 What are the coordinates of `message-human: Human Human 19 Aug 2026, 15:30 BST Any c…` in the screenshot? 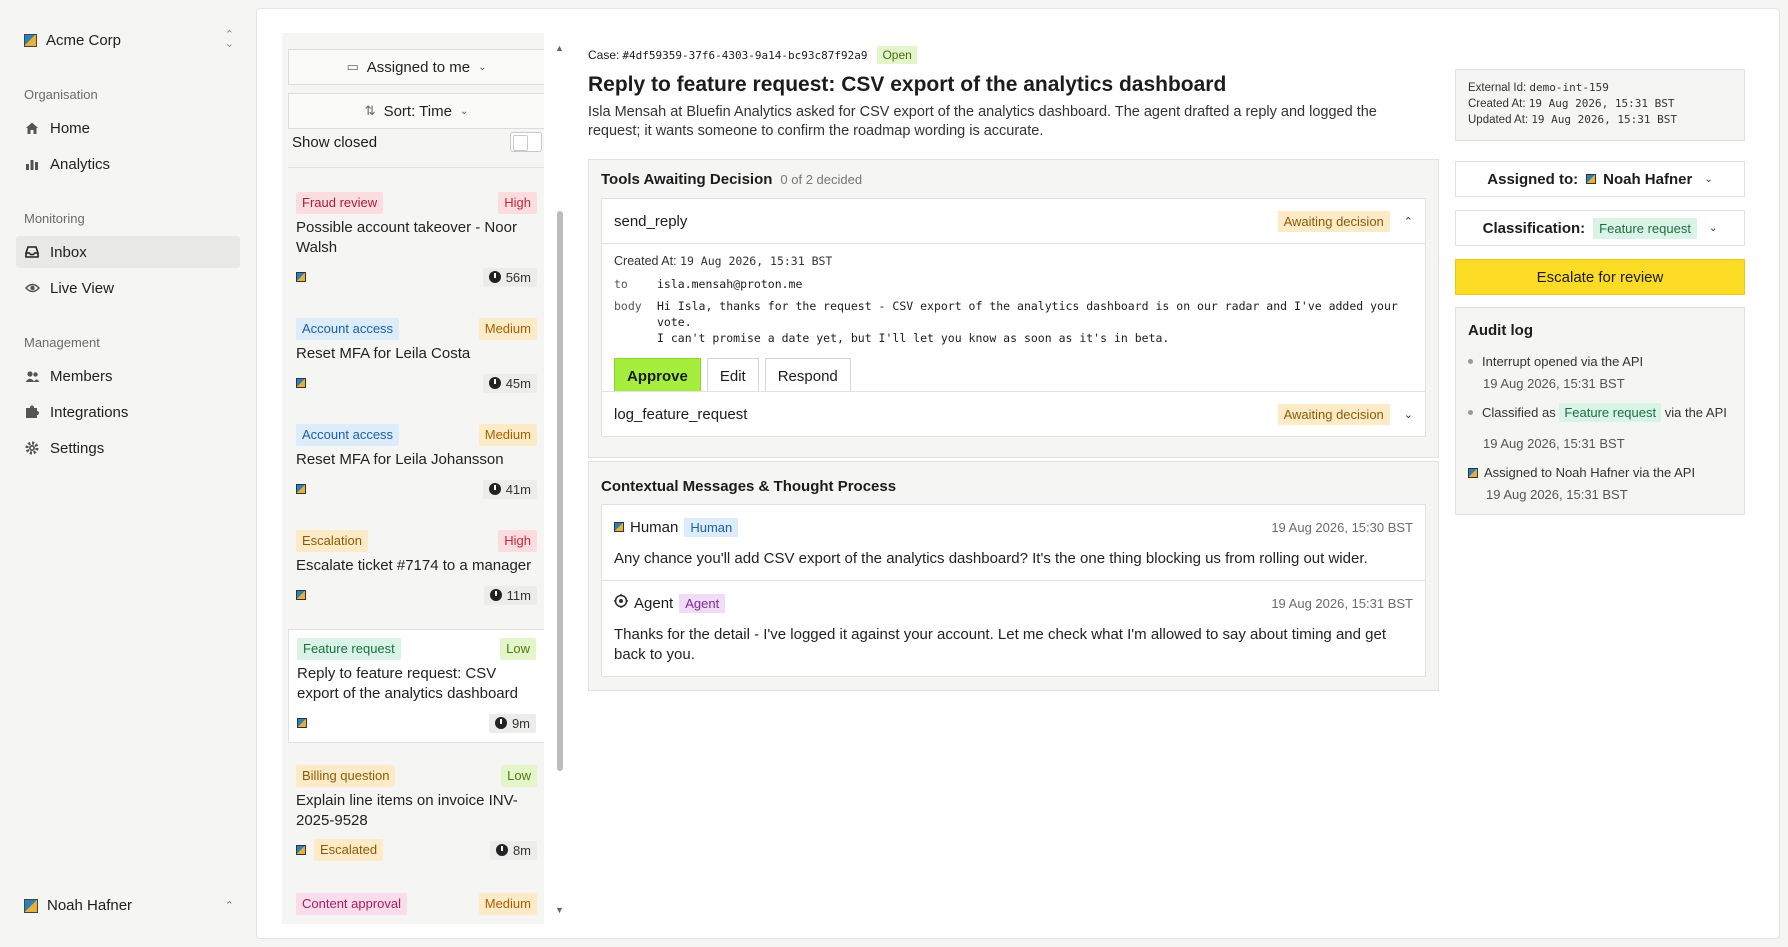 It's located at (1013, 542).